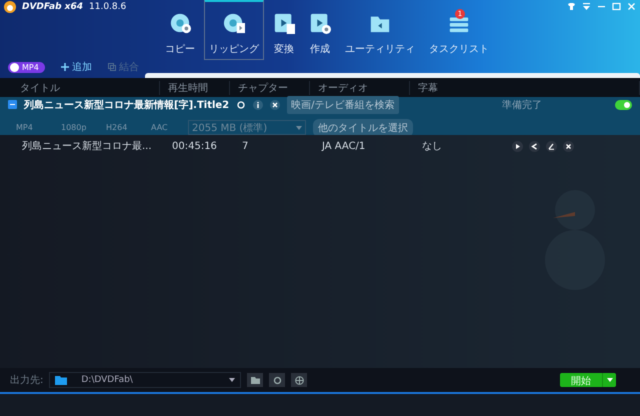 Image resolution: width=640 pixels, height=416 pixels. I want to click on checkbox, so click(12, 104).